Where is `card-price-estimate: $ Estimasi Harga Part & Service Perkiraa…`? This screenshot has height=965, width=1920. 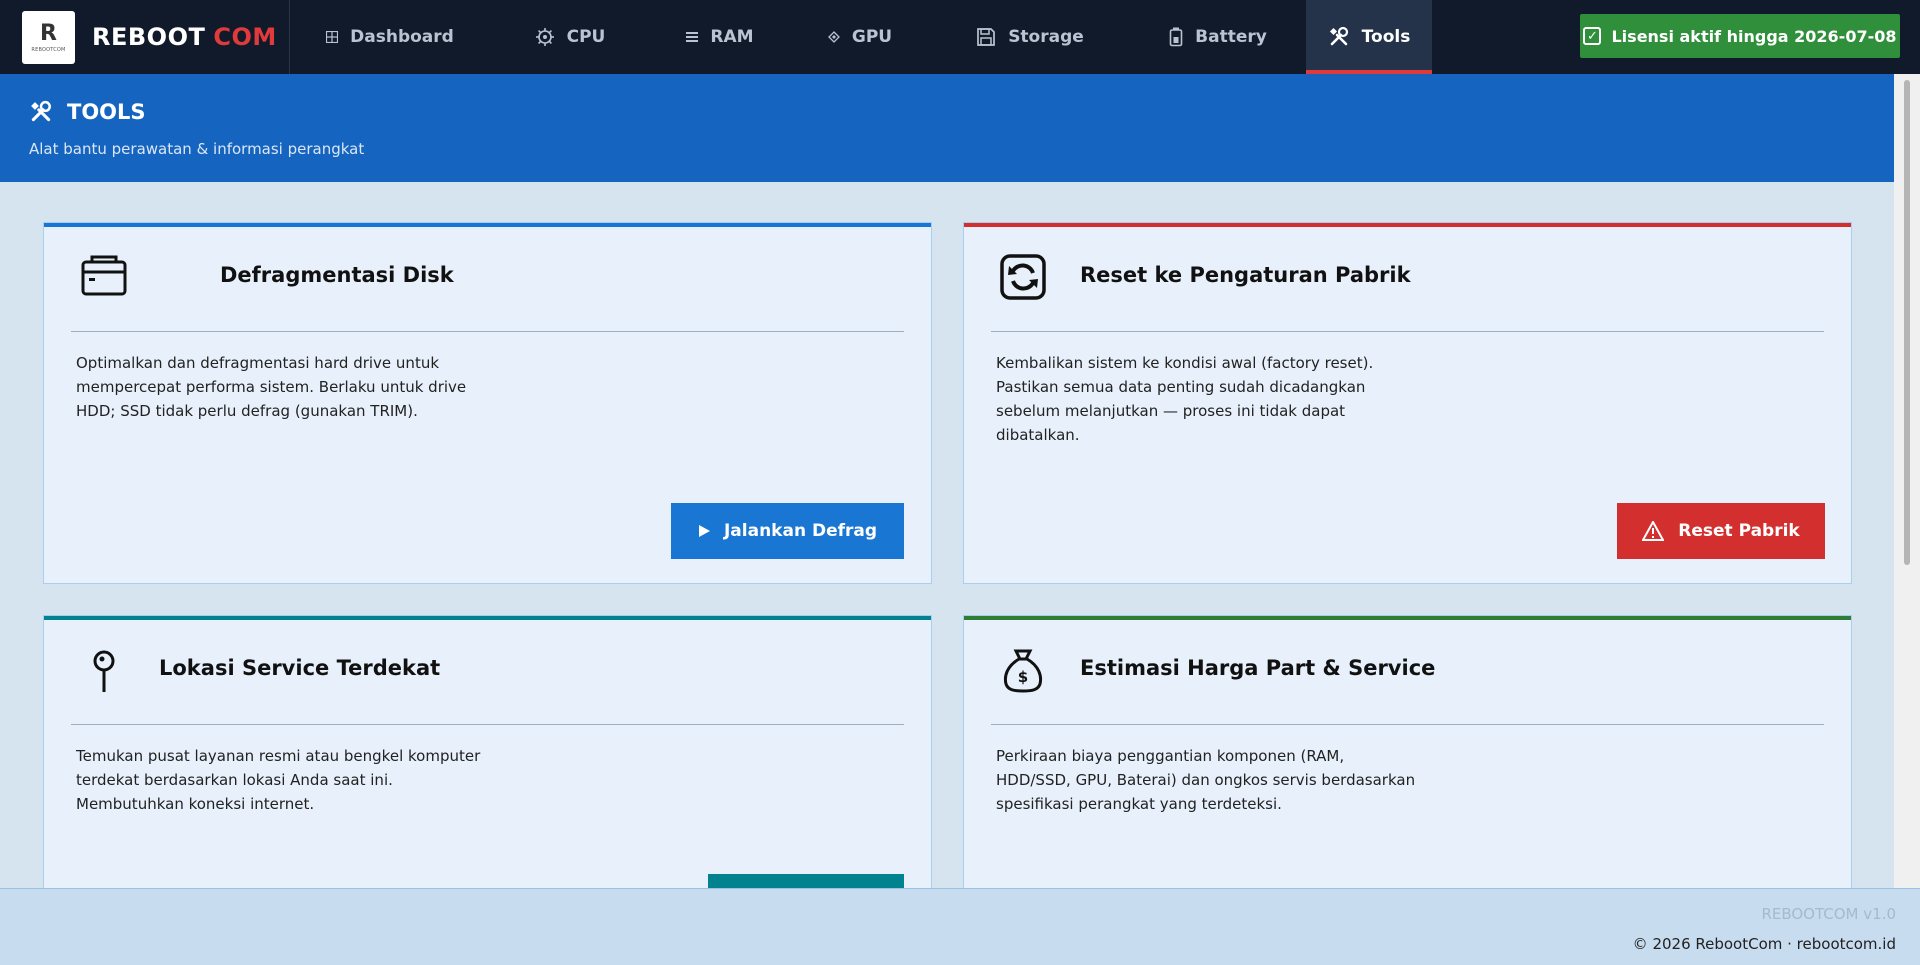 card-price-estimate: $ Estimasi Harga Part & Service Perkiraa… is located at coordinates (1407, 751).